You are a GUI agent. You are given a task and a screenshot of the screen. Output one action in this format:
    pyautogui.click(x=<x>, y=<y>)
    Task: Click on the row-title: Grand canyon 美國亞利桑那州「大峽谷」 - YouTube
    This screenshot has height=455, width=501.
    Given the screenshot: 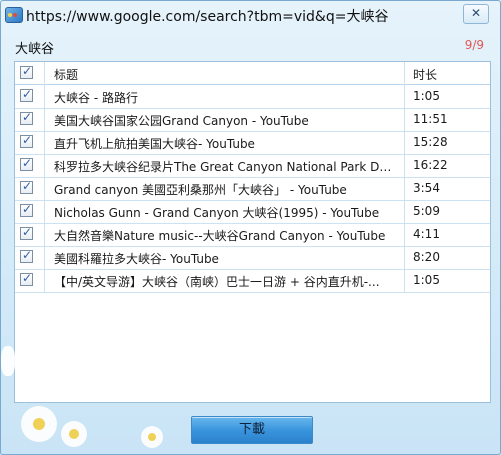 What is the action you would take?
    pyautogui.click(x=200, y=190)
    